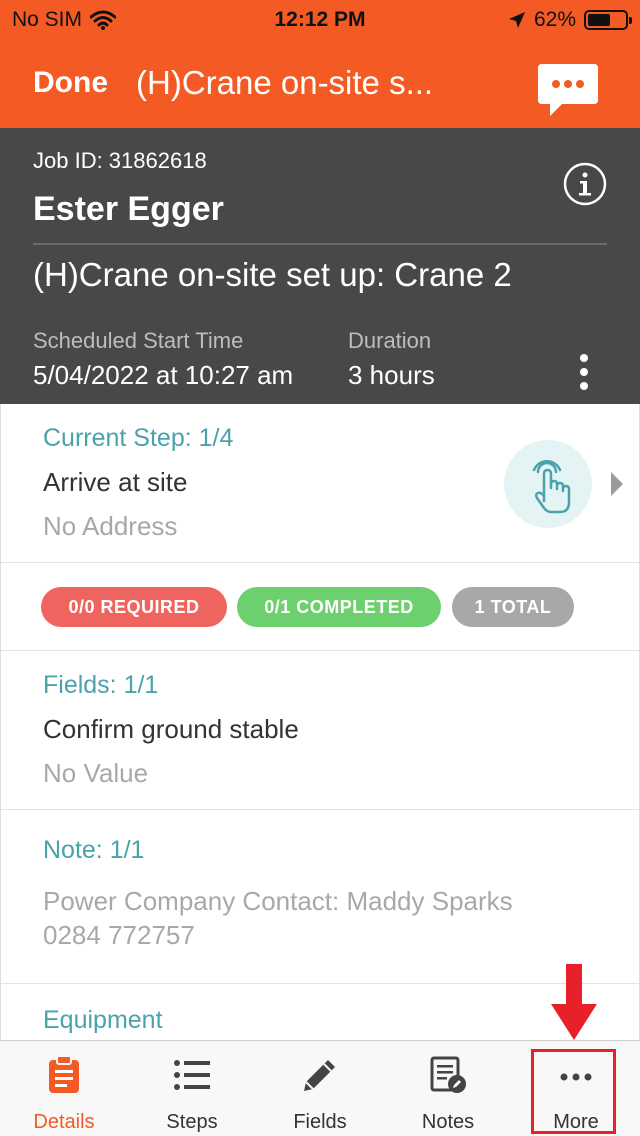  Describe the element at coordinates (138, 340) in the screenshot. I see `scheduled-label: Scheduled Start Time` at that location.